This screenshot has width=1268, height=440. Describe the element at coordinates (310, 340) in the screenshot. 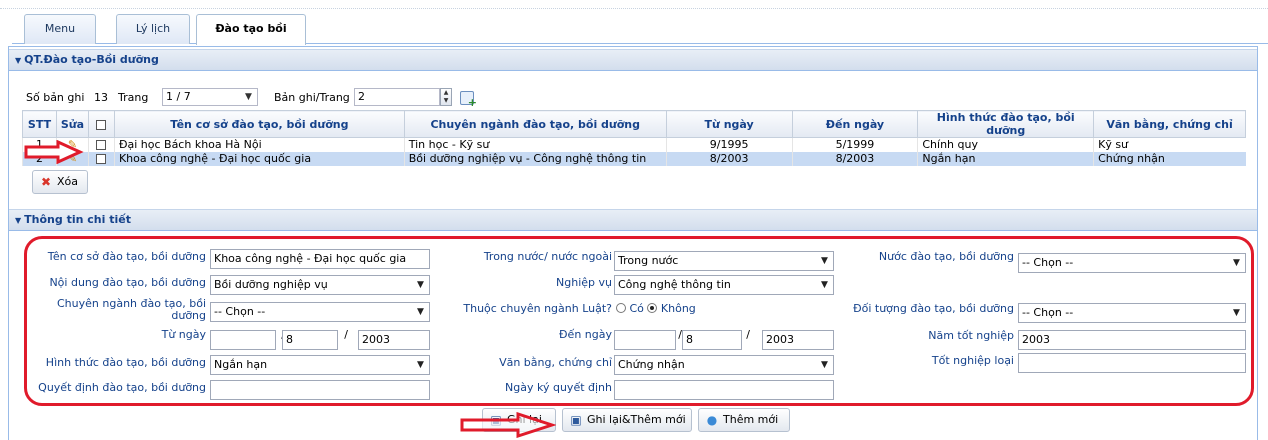

I see `input-tu-ngay-month: 8` at that location.